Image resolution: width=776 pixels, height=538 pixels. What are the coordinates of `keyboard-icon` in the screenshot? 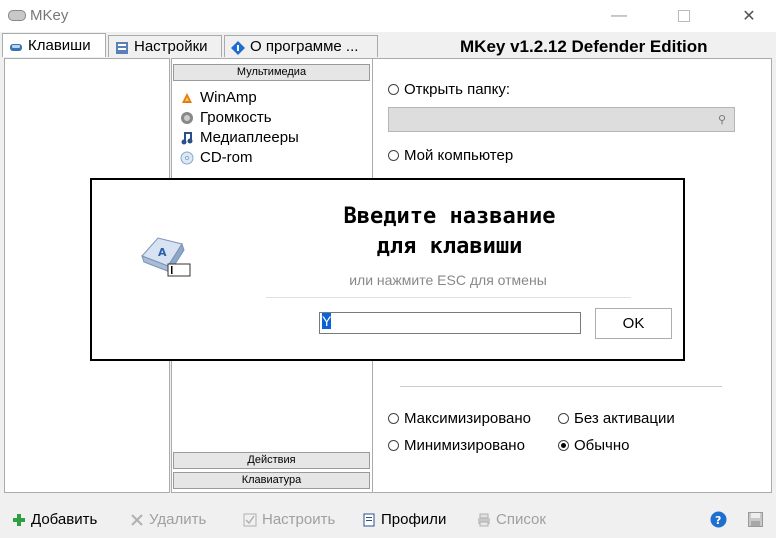 It's located at (16, 46).